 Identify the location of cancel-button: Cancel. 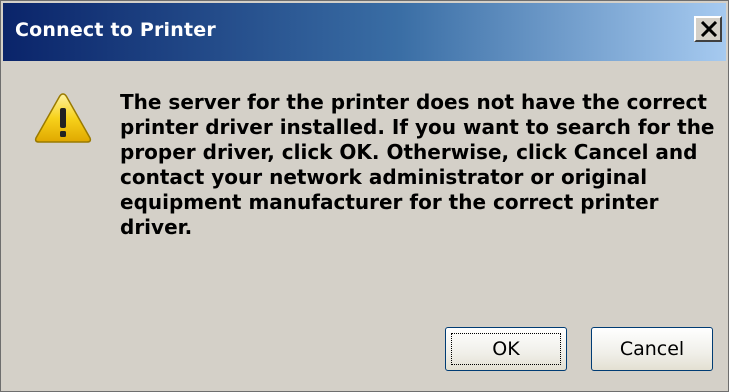
(652, 349).